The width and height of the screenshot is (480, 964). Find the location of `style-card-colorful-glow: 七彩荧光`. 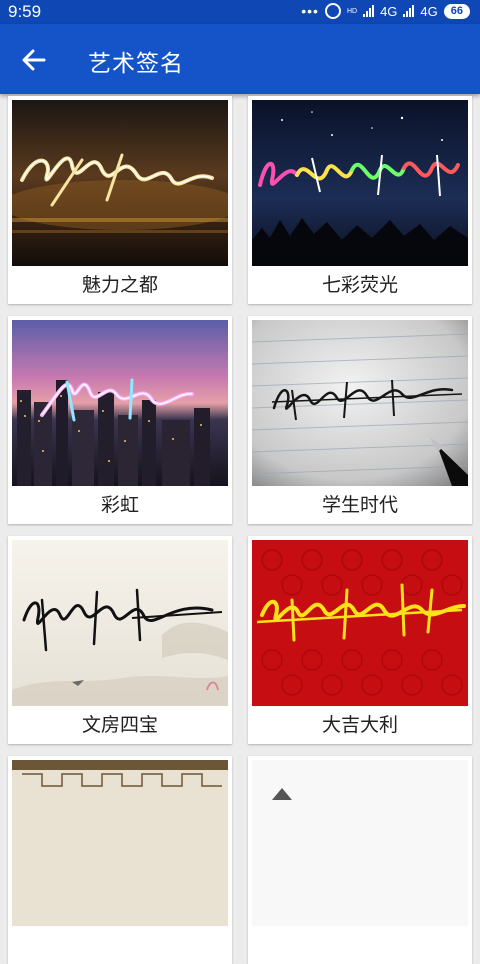

style-card-colorful-glow: 七彩荧光 is located at coordinates (360, 200).